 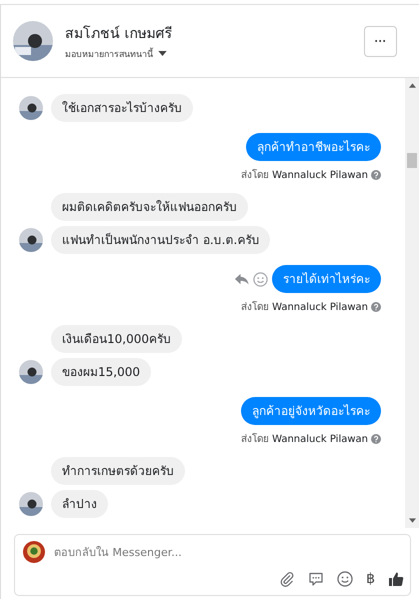 I want to click on scrollbar-thumb, so click(x=412, y=160).